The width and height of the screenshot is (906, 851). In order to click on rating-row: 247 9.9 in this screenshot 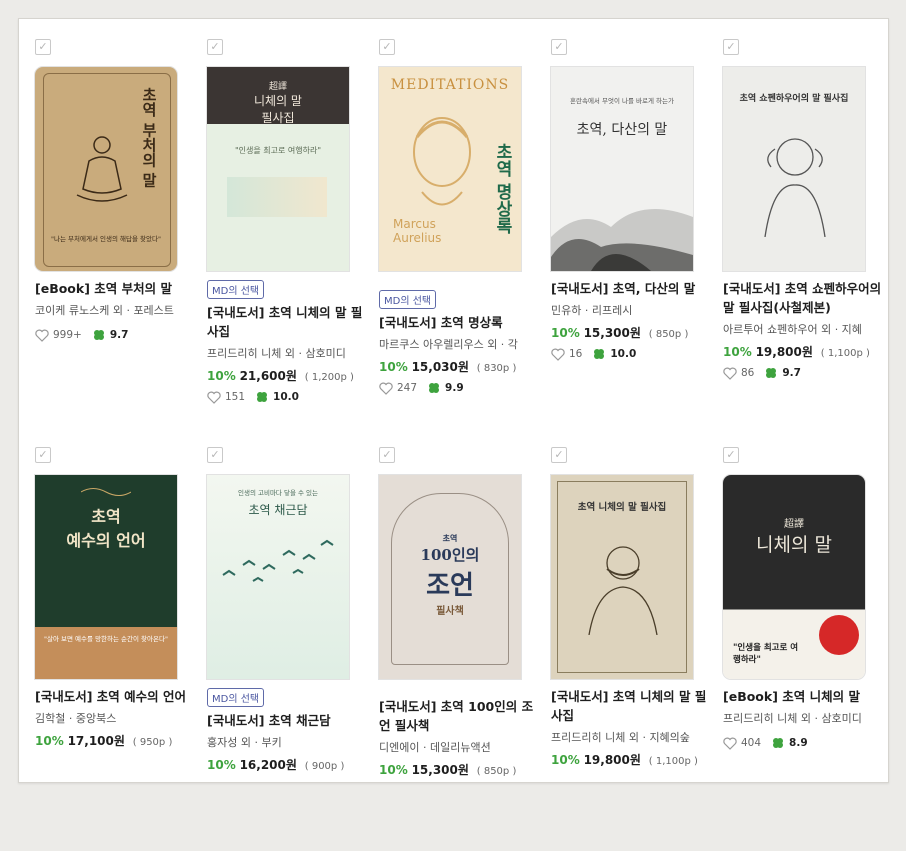, I will do `click(461, 388)`.